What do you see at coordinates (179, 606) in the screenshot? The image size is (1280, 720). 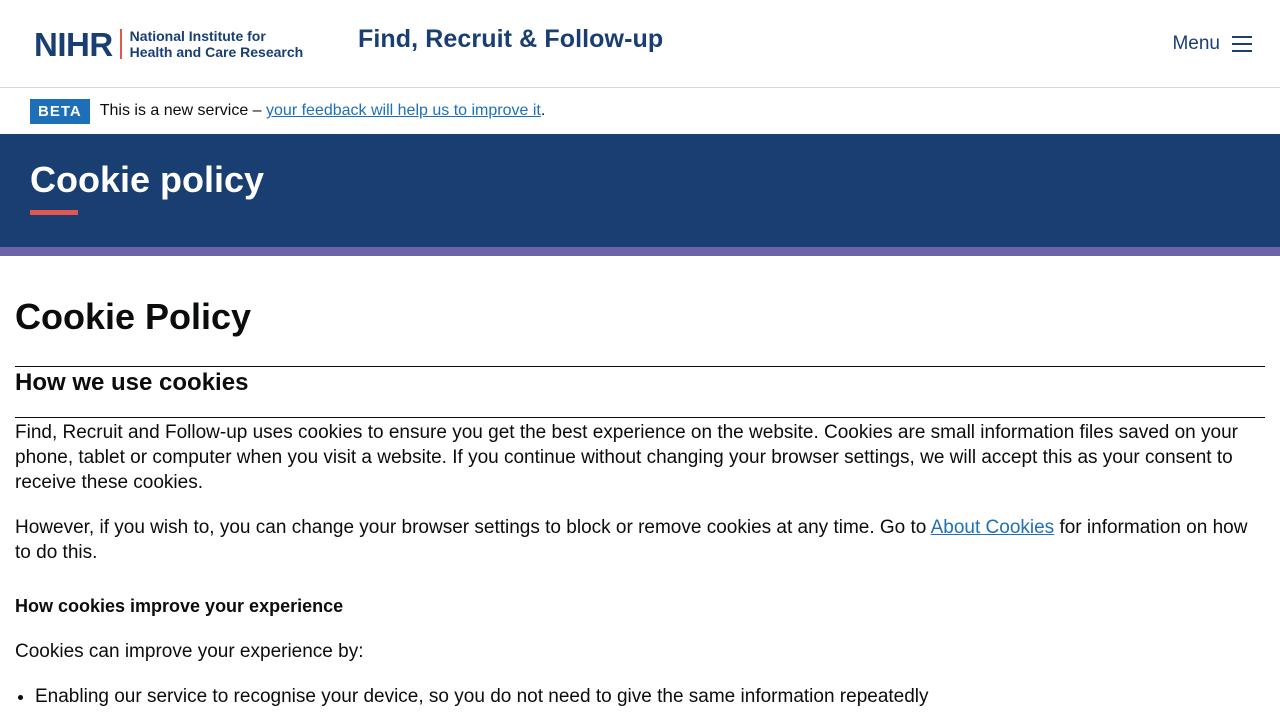 I see `subheading: How cookies improve your experience` at bounding box center [179, 606].